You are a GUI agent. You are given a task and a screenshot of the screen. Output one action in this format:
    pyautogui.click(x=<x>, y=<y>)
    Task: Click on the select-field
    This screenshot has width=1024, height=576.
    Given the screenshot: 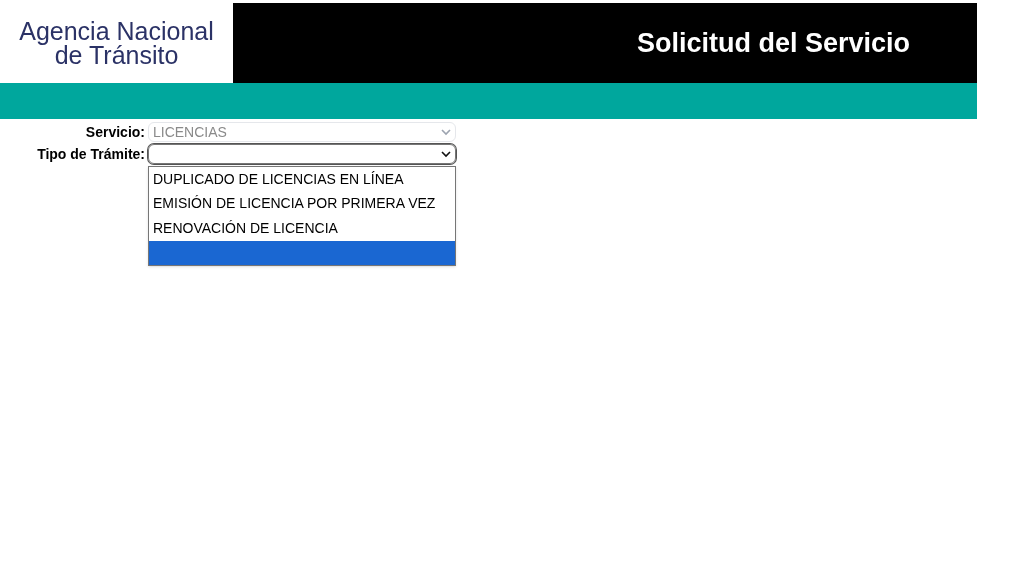 What is the action you would take?
    pyautogui.click(x=302, y=154)
    